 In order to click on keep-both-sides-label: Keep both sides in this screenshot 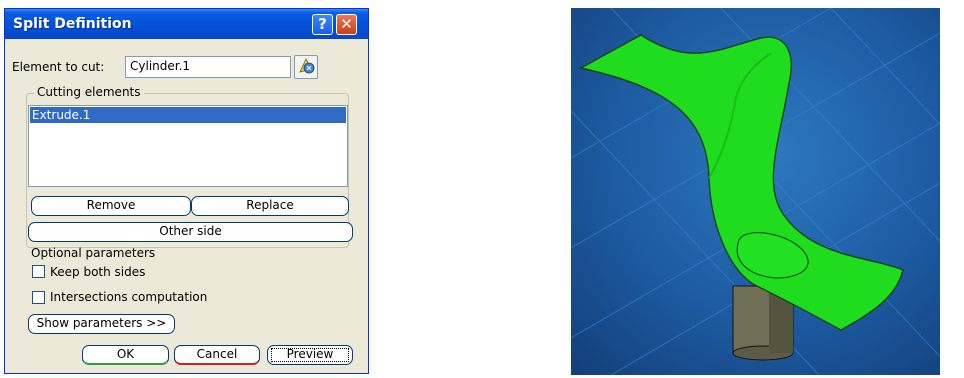, I will do `click(98, 272)`.